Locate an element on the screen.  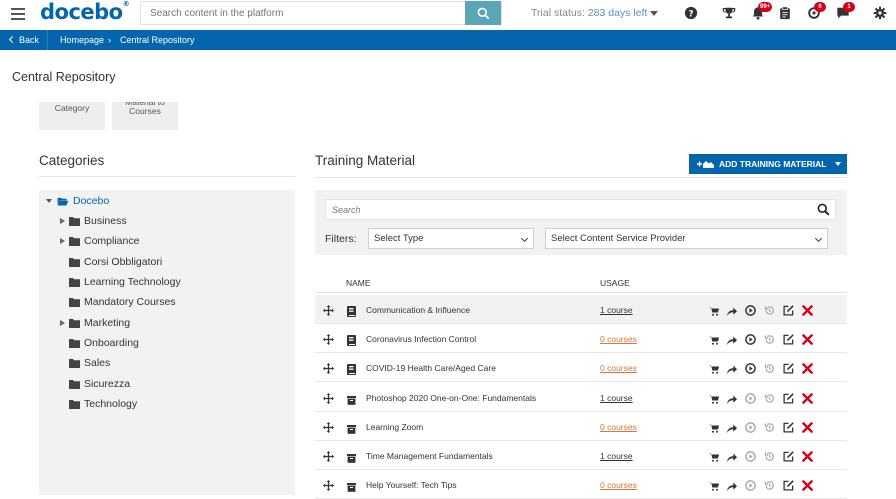
platform-search-input is located at coordinates (304, 13).